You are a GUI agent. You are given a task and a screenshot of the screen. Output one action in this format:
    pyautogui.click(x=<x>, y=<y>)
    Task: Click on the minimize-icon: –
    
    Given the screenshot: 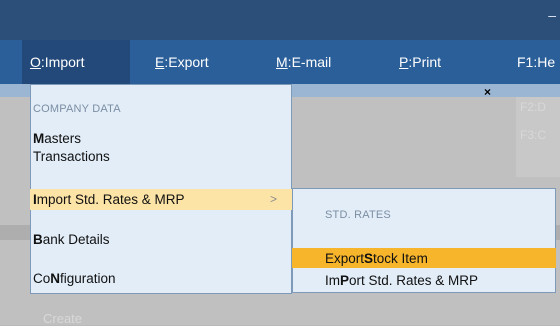 What is the action you would take?
    pyautogui.click(x=552, y=15)
    